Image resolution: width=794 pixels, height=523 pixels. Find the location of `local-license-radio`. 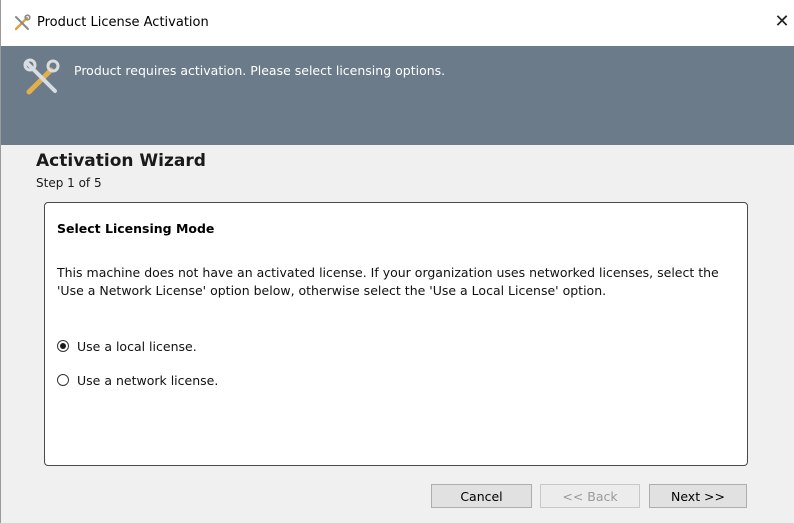

local-license-radio is located at coordinates (63, 346).